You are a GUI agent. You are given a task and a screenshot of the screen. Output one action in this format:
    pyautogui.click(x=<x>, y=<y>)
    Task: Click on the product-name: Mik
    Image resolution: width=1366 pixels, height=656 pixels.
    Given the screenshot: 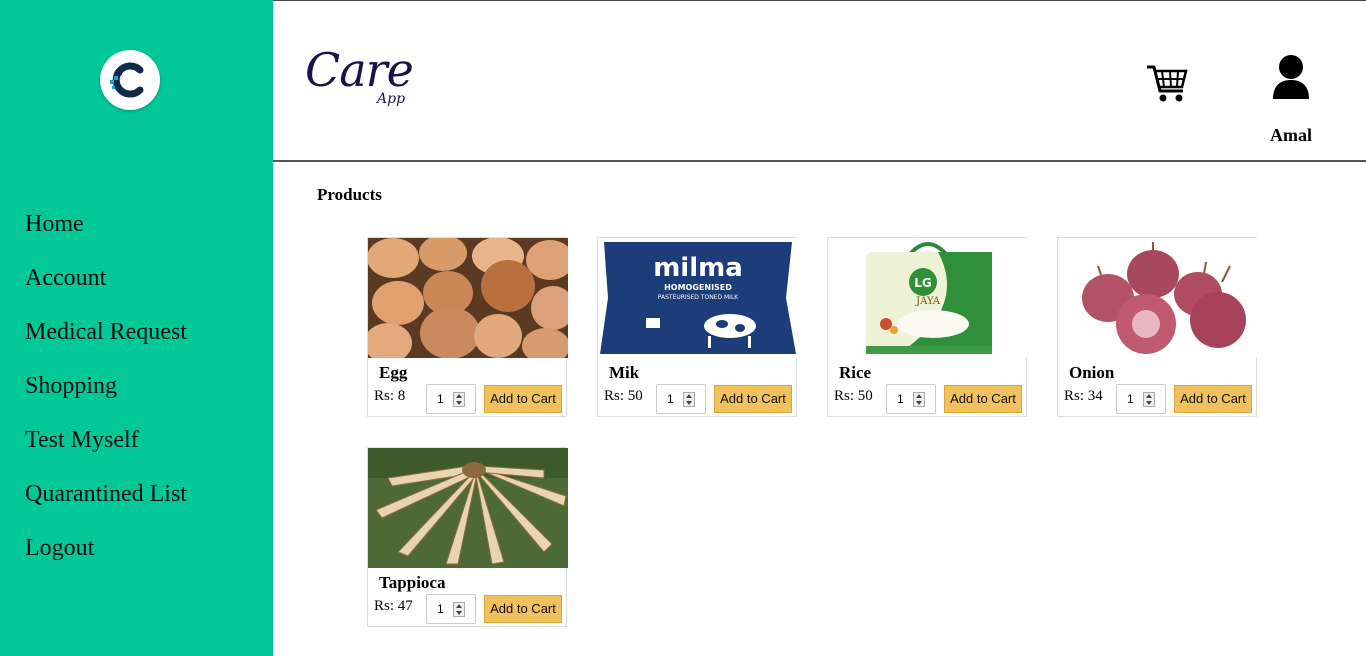 What is the action you would take?
    pyautogui.click(x=624, y=372)
    